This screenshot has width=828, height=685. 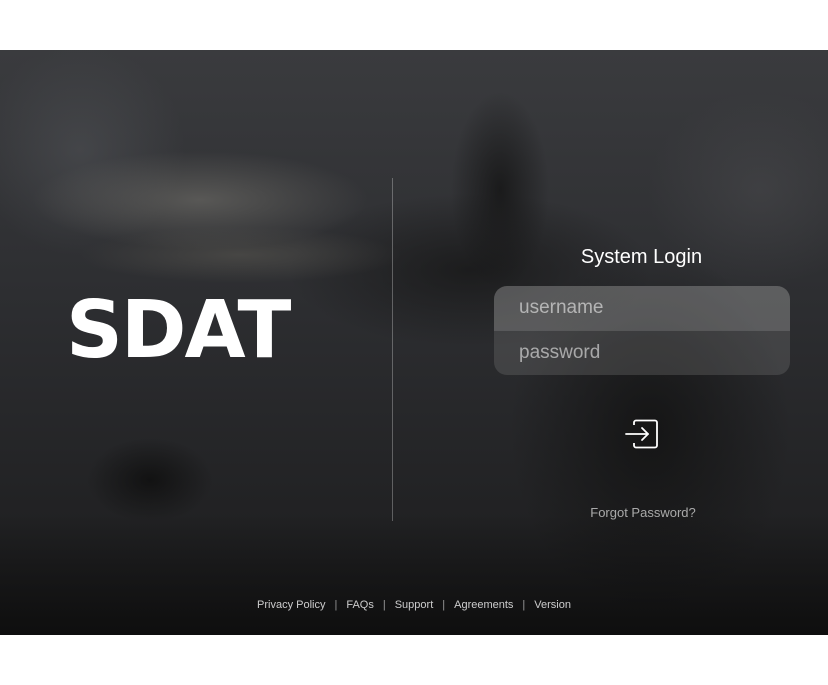 What do you see at coordinates (552, 605) in the screenshot?
I see `footer-link-version: Version` at bounding box center [552, 605].